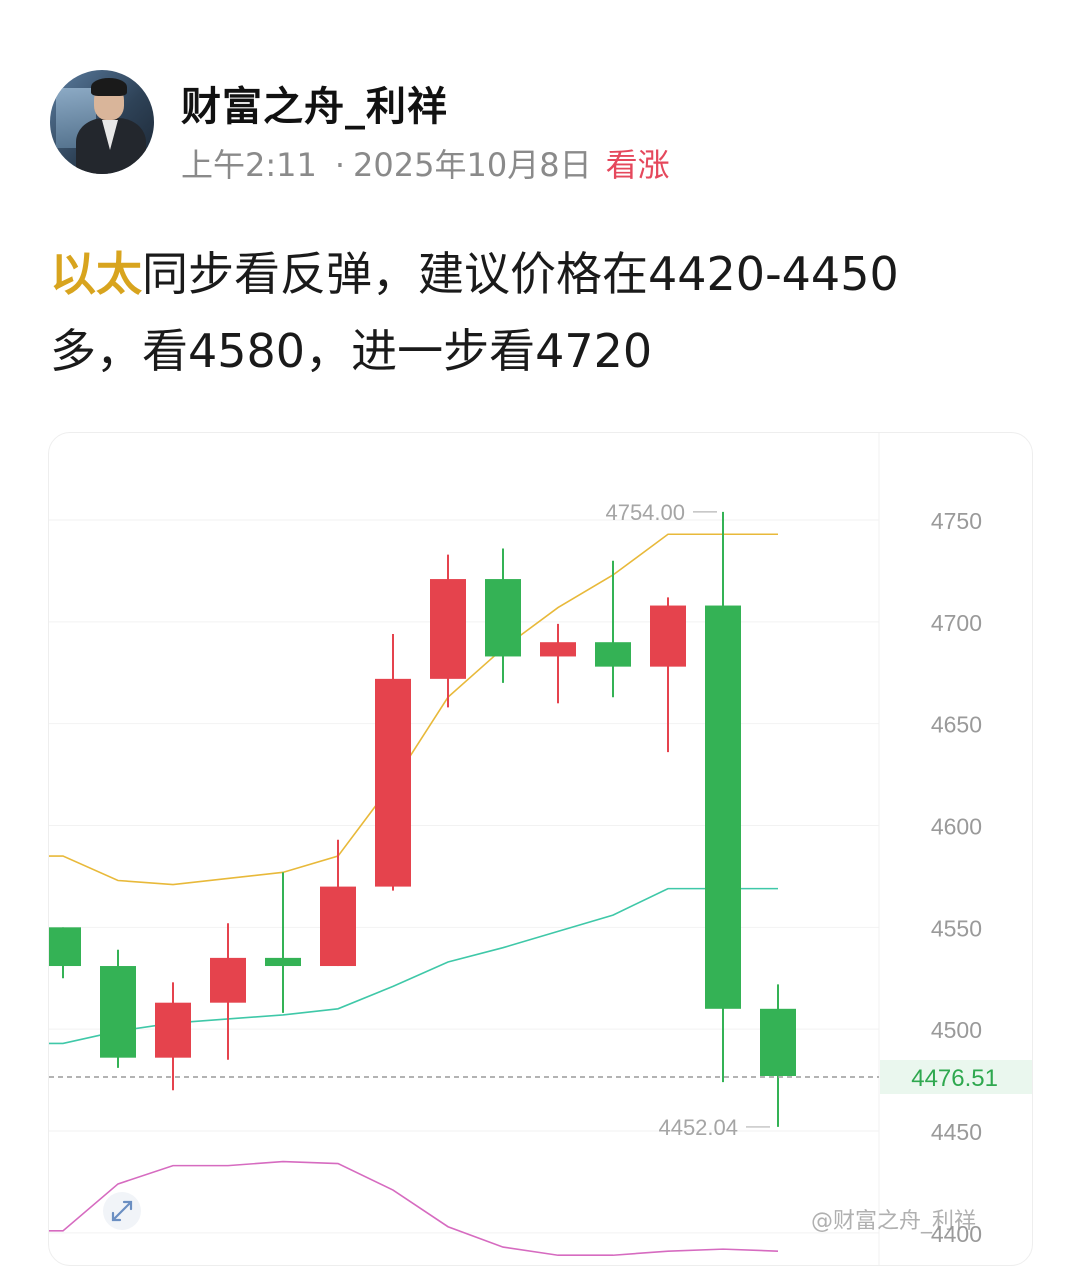  Describe the element at coordinates (472, 165) in the screenshot. I see `post-date: 2025年10月8日` at that location.